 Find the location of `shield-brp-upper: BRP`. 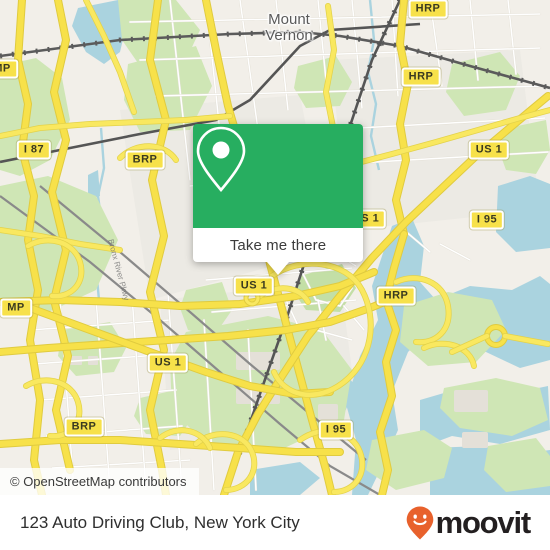

shield-brp-upper: BRP is located at coordinates (145, 160).